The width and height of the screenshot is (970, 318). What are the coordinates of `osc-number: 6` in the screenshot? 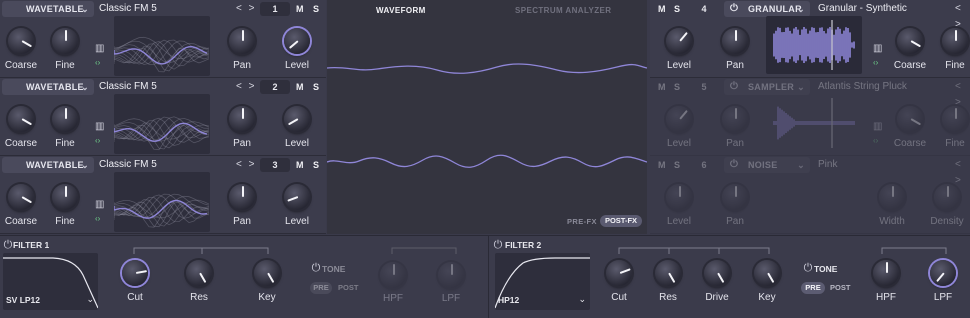 It's located at (704, 165).